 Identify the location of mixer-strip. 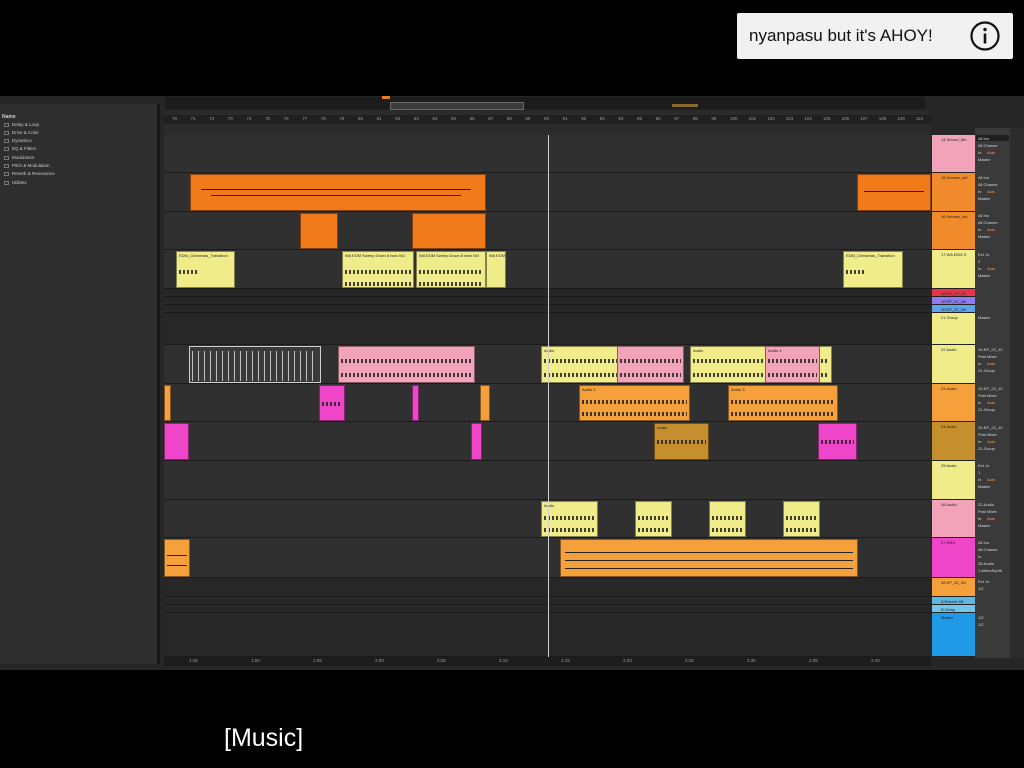
(1017, 393).